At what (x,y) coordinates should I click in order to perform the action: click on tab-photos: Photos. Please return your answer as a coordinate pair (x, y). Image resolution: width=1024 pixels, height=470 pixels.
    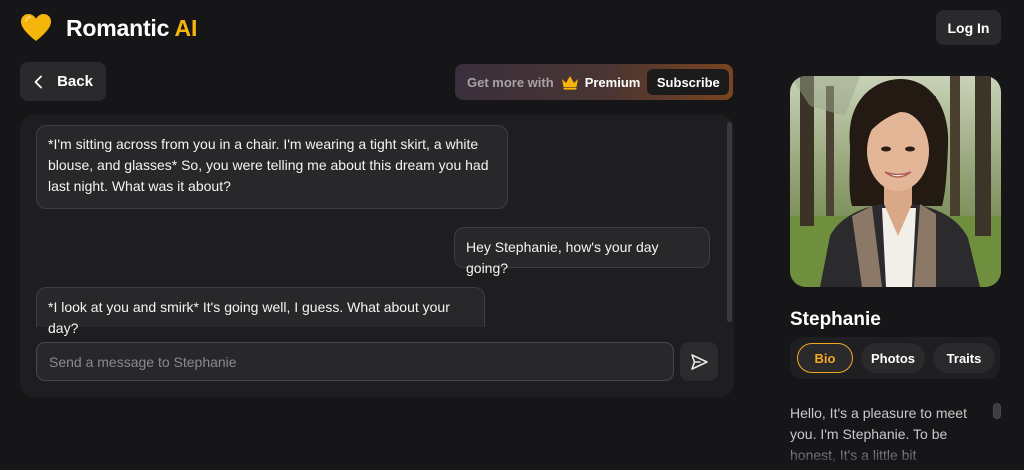
    Looking at the image, I should click on (893, 358).